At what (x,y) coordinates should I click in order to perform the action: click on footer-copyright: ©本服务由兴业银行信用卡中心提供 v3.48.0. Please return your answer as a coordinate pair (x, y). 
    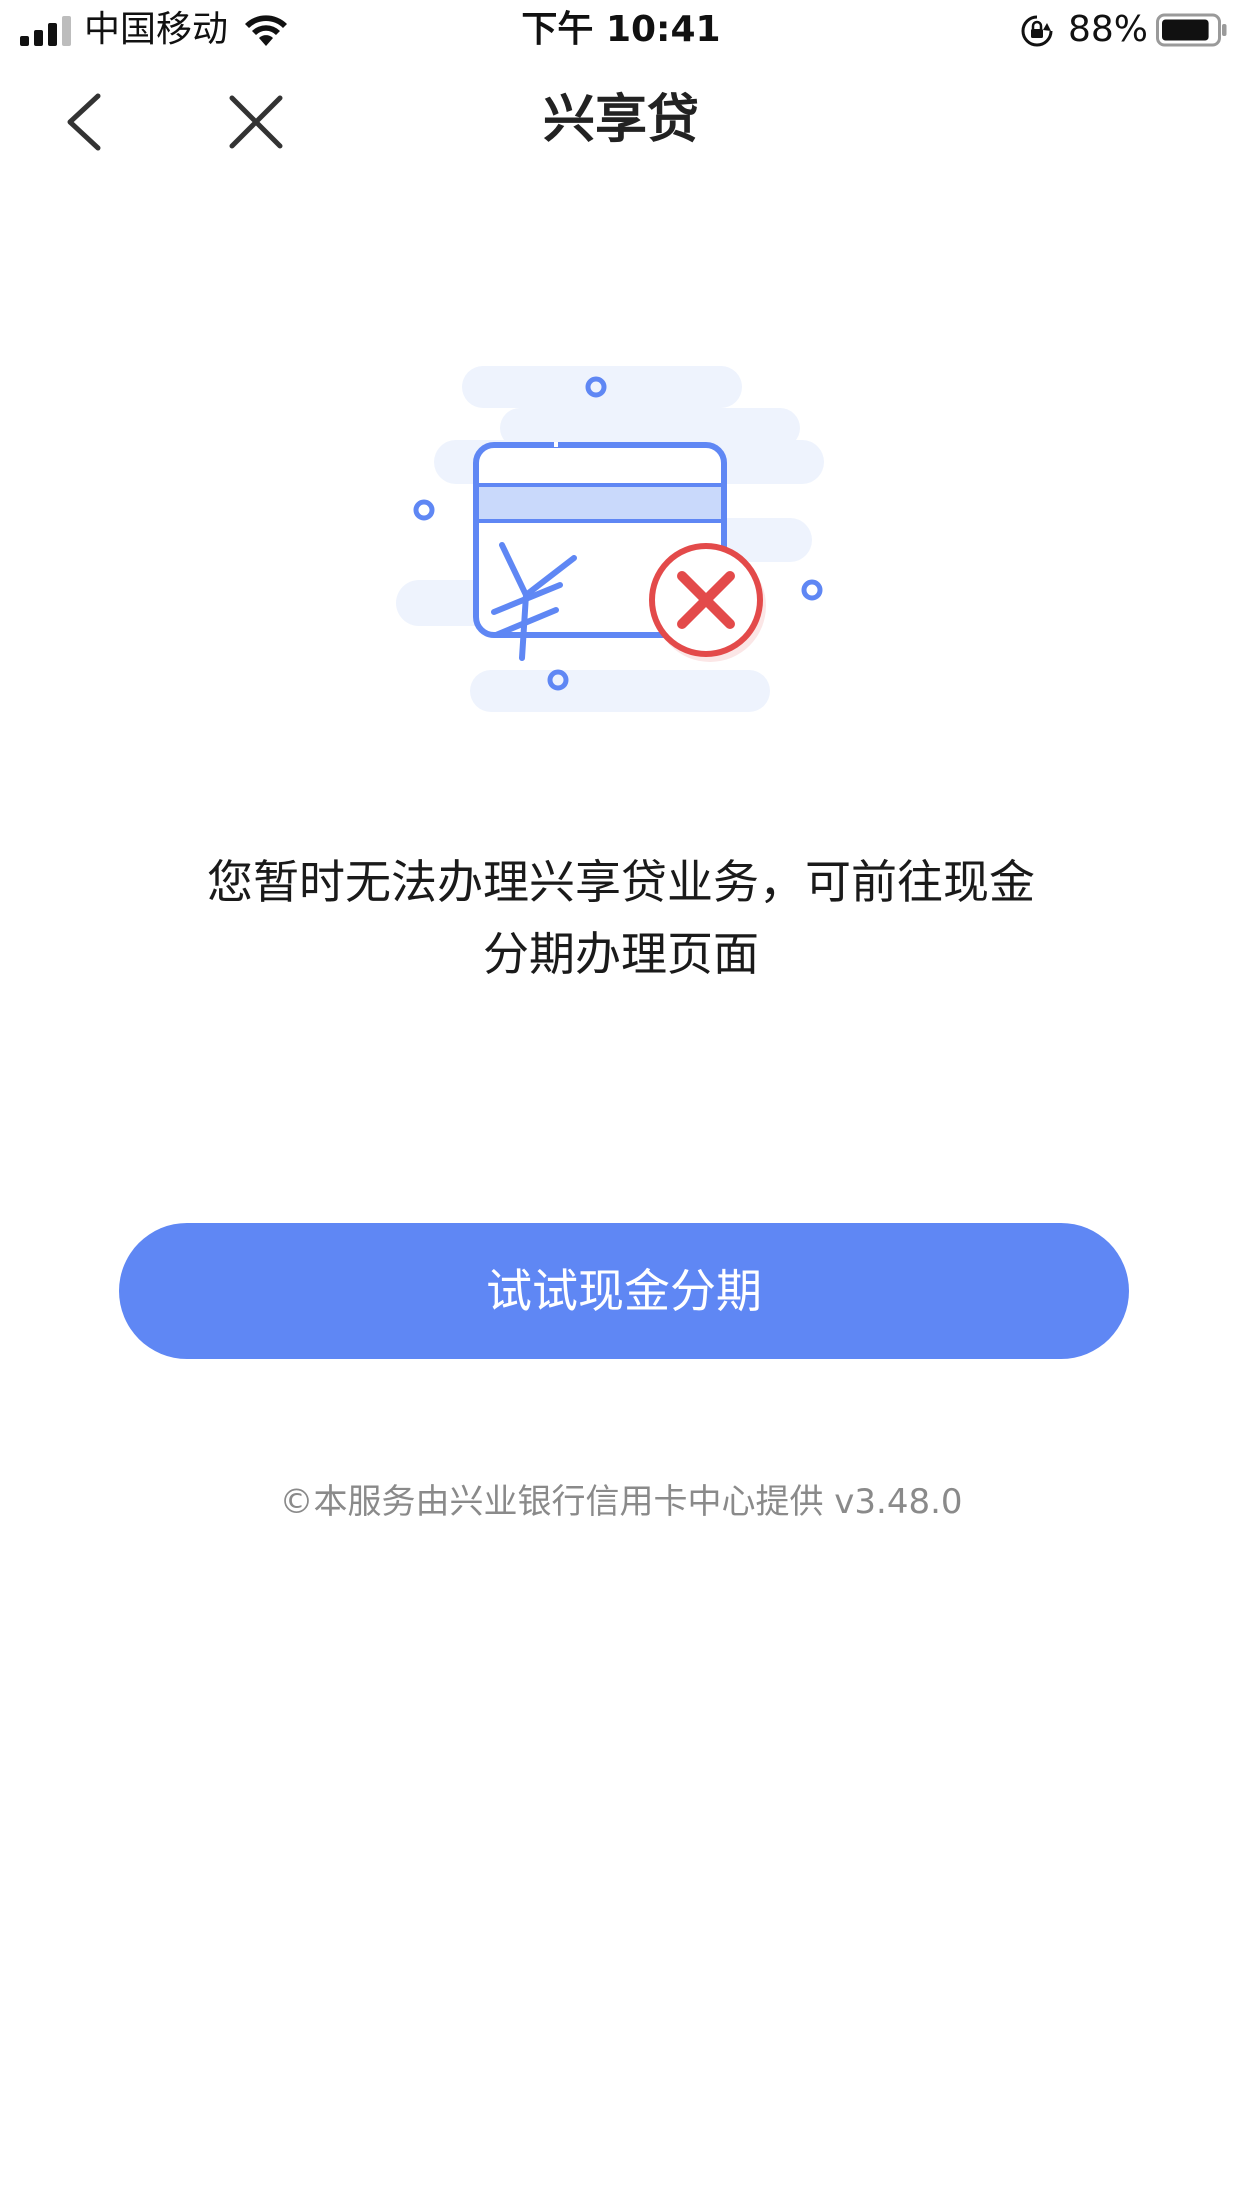
    Looking at the image, I should click on (621, 1502).